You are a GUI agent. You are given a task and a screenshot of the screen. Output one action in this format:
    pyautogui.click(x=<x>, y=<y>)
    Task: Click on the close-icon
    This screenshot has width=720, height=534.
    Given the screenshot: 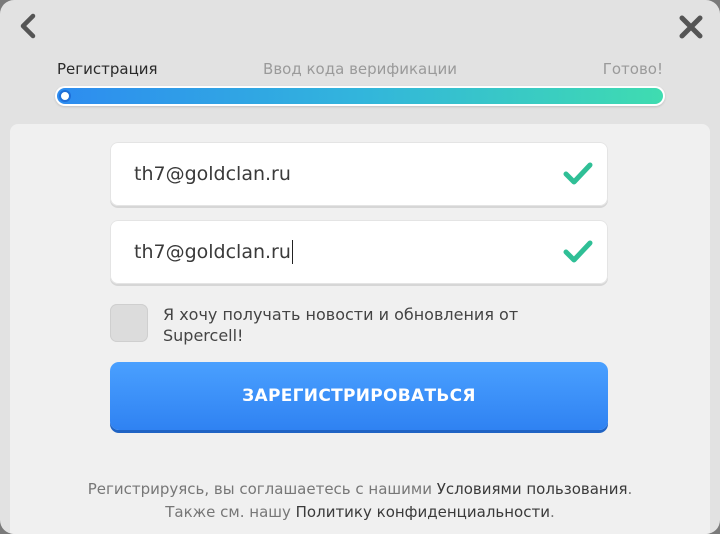 What is the action you would take?
    pyautogui.click(x=691, y=27)
    